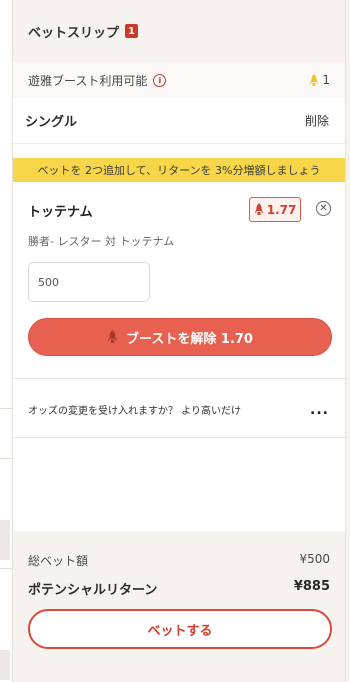  I want to click on close-icon: ✕, so click(323, 208).